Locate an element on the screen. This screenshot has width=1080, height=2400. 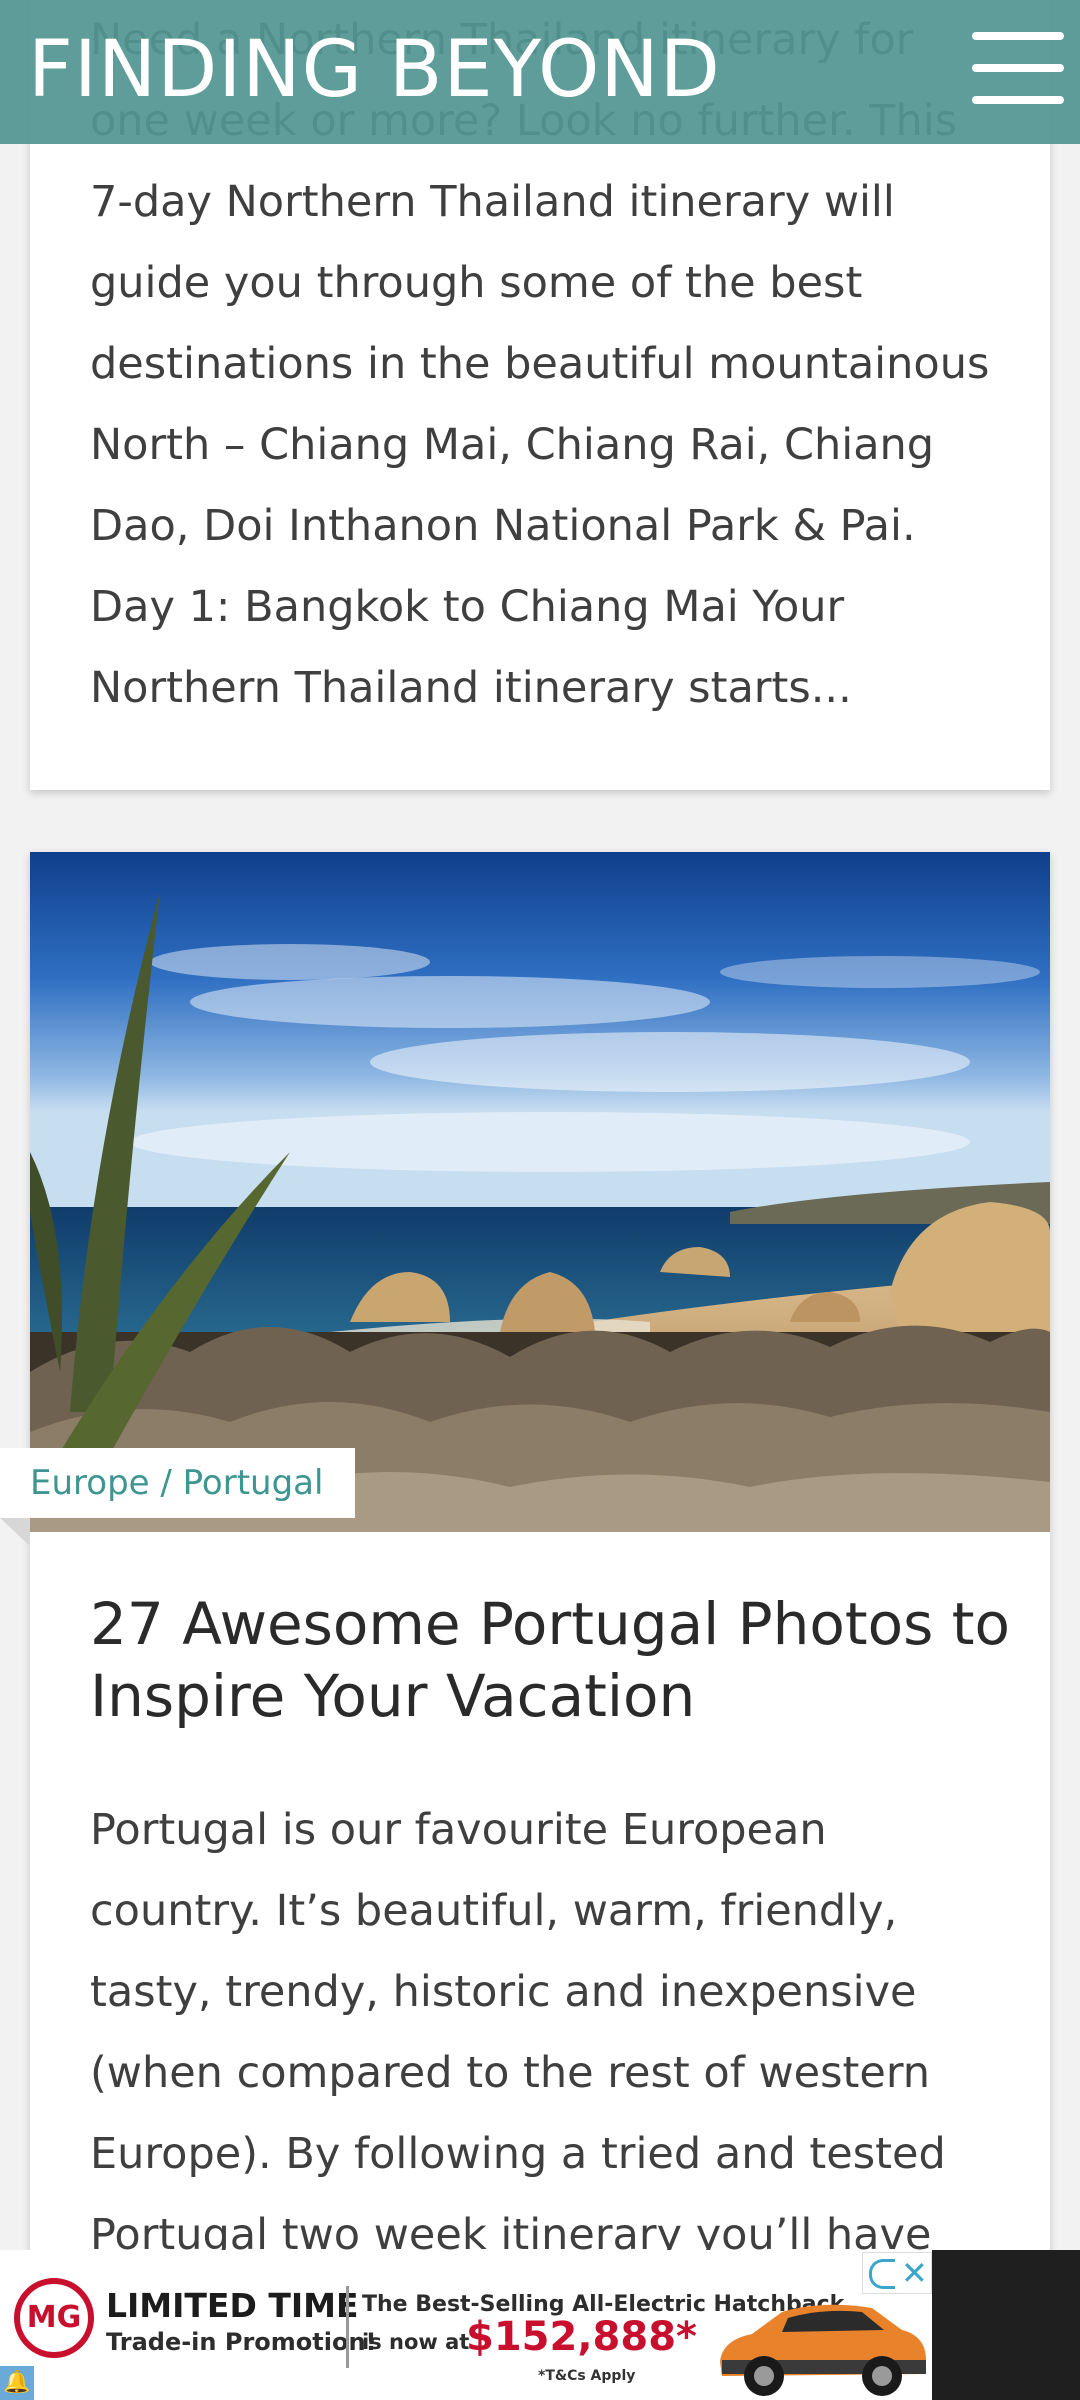
ad-divider is located at coordinates (347, 2327).